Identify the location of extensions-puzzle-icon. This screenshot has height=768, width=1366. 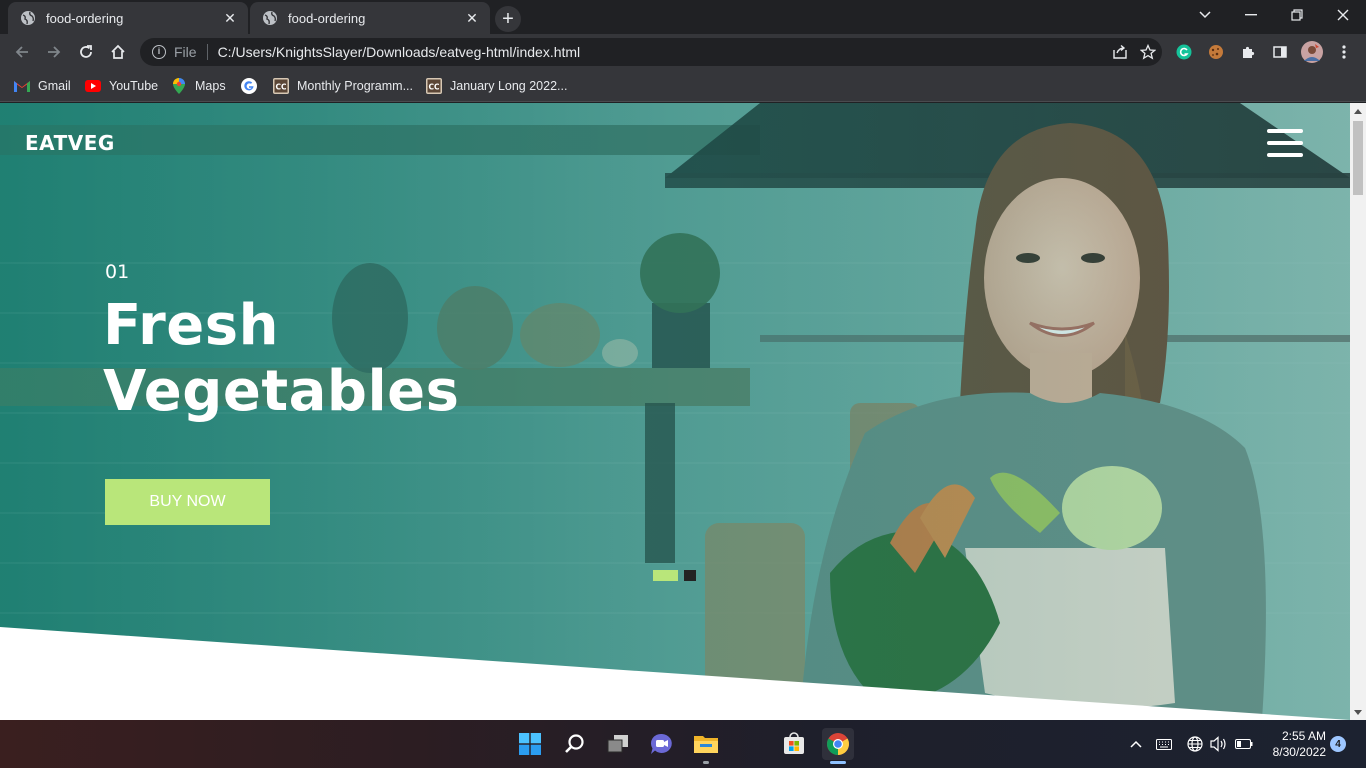
(1248, 52).